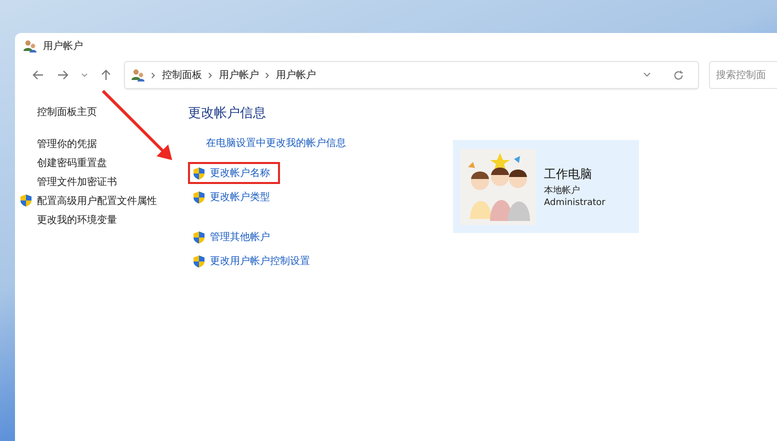 The height and width of the screenshot is (441, 777). I want to click on task-link: 管理其他帐户, so click(231, 237).